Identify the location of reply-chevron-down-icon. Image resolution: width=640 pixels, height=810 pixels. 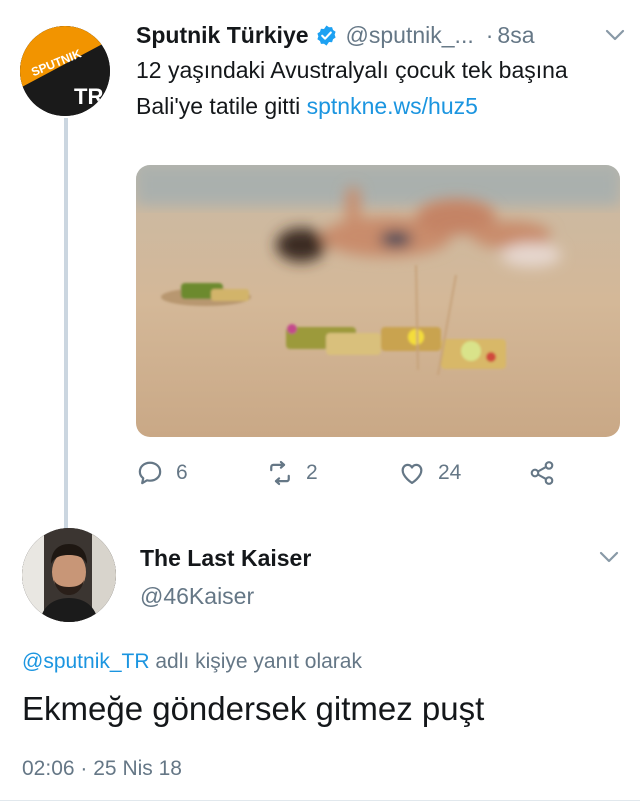
(609, 557).